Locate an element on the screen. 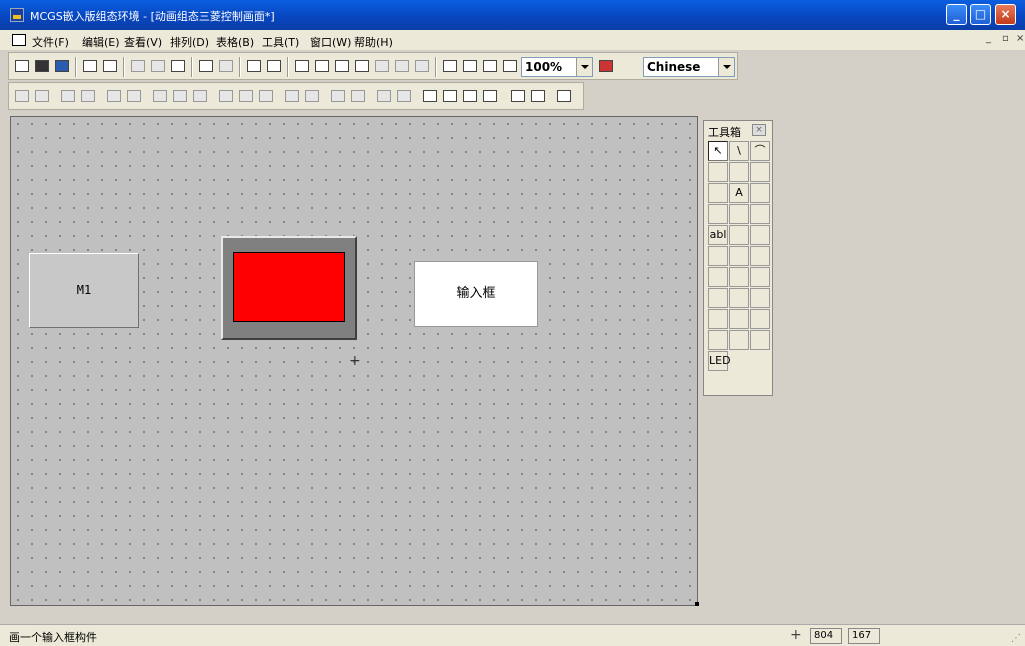  align-top-button is located at coordinates (68, 96).